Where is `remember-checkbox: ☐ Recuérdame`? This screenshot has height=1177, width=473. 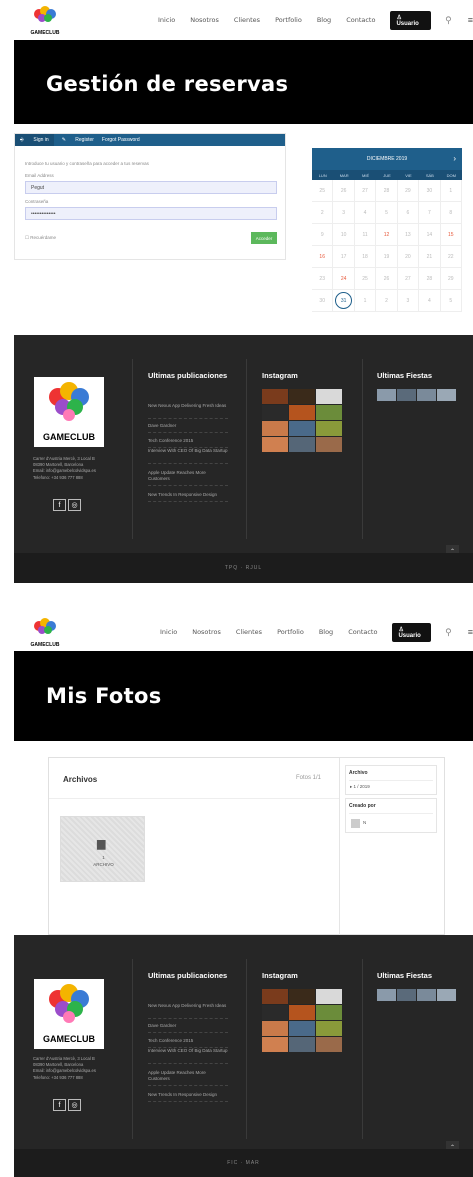 remember-checkbox: ☐ Recuérdame is located at coordinates (40, 238).